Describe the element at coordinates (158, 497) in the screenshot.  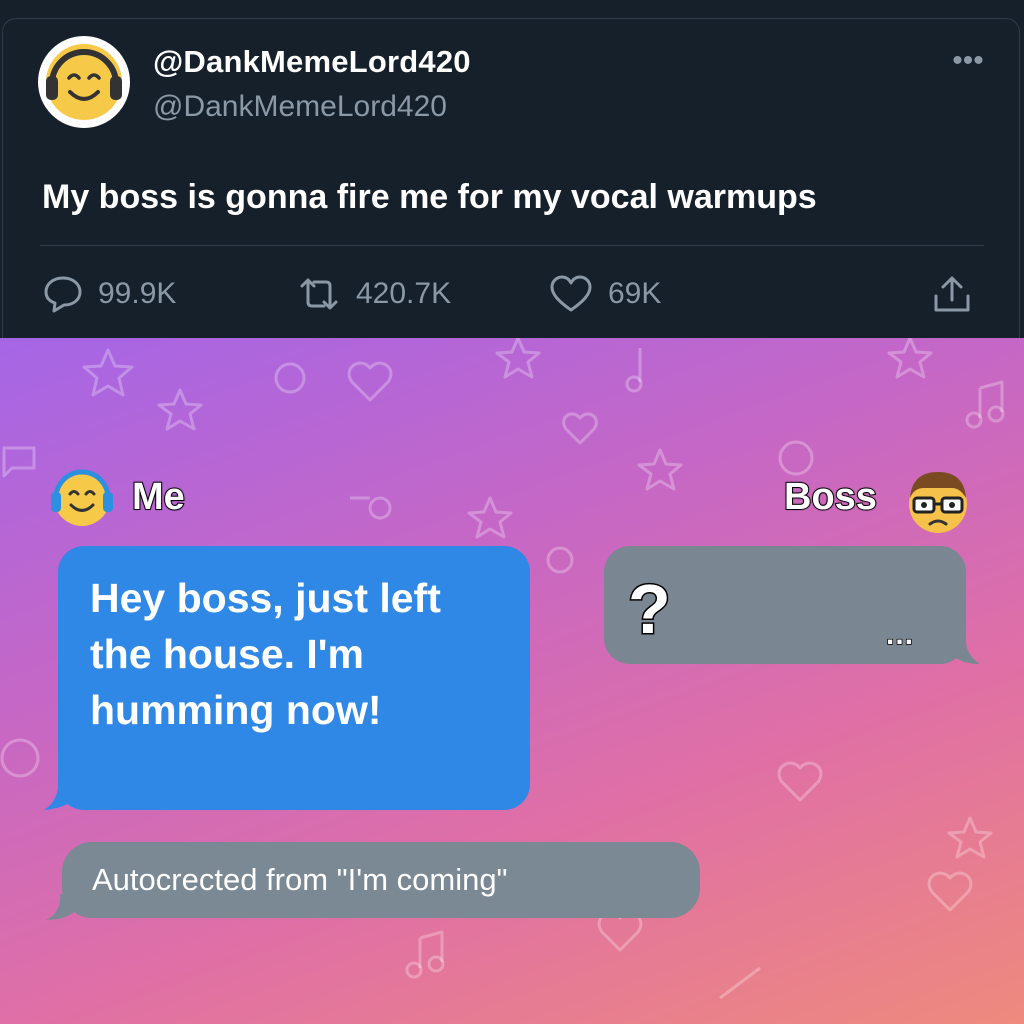
I see `me-label: Me` at that location.